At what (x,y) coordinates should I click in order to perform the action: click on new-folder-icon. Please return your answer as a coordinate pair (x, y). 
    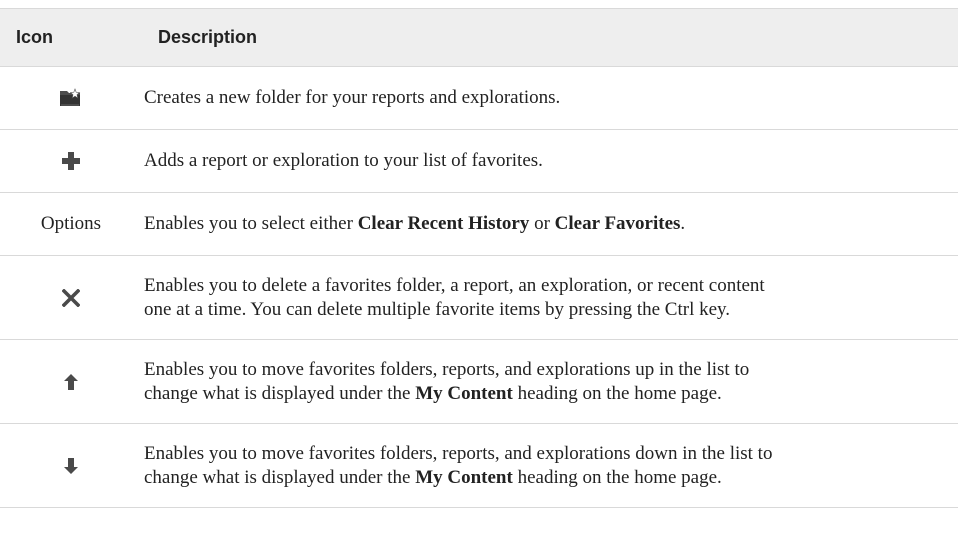
    Looking at the image, I should click on (71, 98).